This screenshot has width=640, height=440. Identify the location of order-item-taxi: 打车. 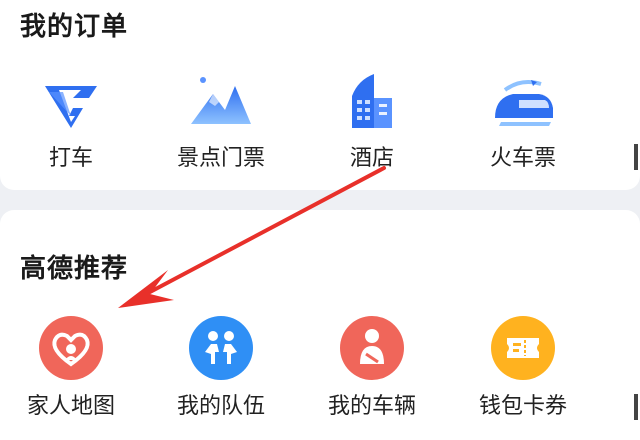
(71, 122).